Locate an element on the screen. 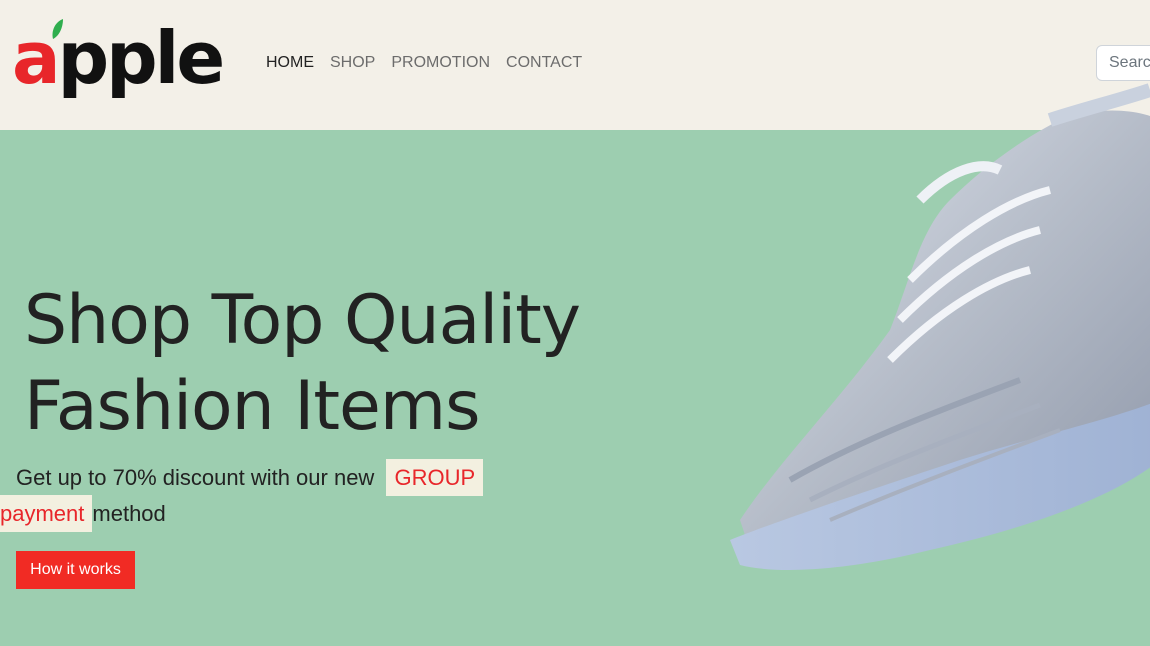 Image resolution: width=1150 pixels, height=646 pixels. how-it-works-button: How it works is located at coordinates (75, 570).